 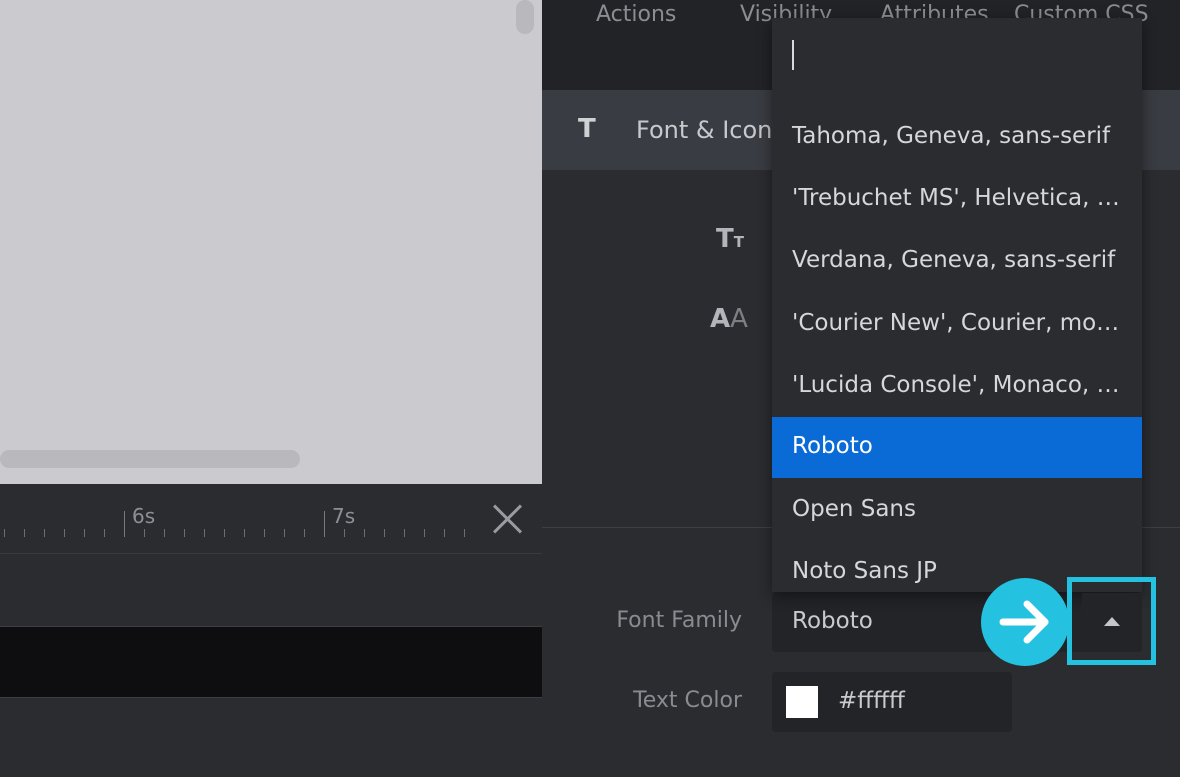 What do you see at coordinates (957, 510) in the screenshot?
I see `dropdown-option: Open Sans` at bounding box center [957, 510].